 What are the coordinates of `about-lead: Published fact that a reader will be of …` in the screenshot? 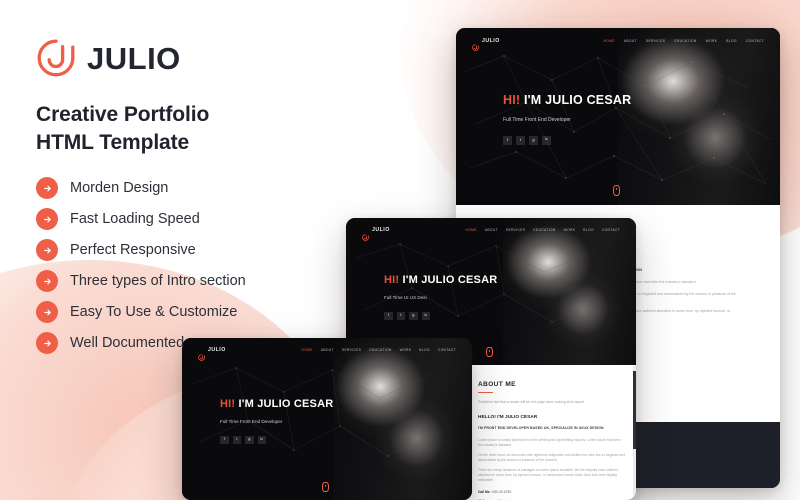 It's located at (531, 402).